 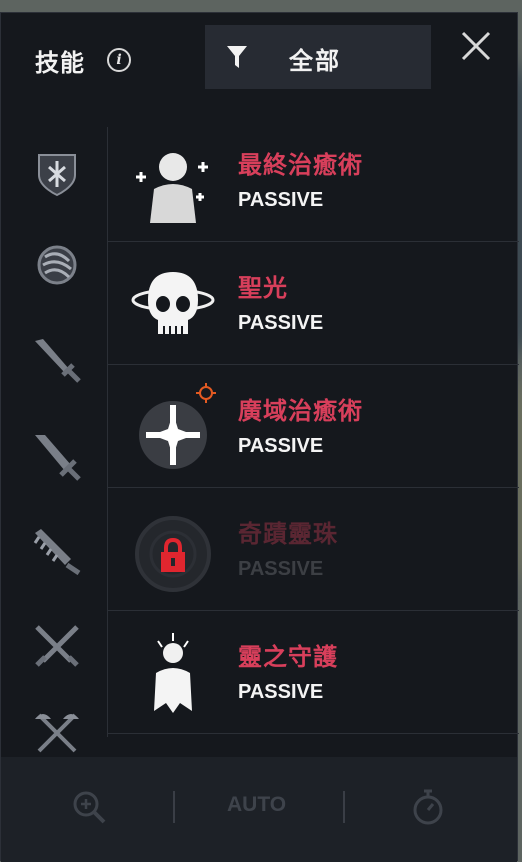 I want to click on filter-funnel-icon, so click(x=237, y=57).